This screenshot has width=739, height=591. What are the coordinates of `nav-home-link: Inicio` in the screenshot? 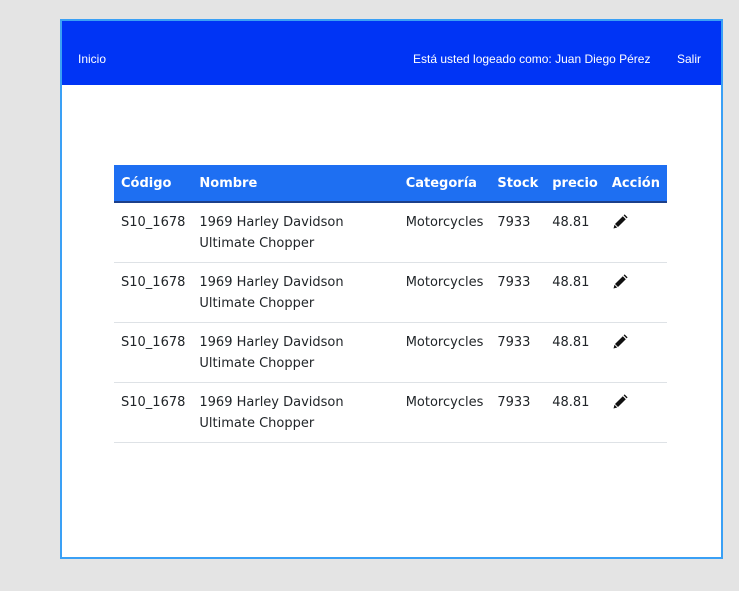 It's located at (92, 59).